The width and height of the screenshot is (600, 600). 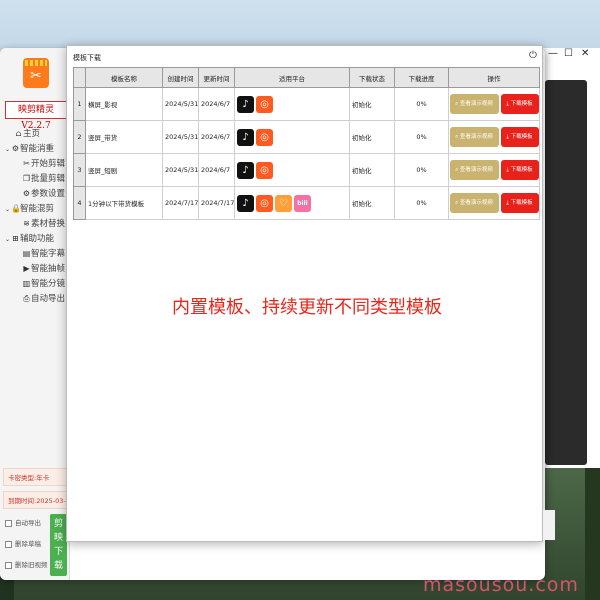 What do you see at coordinates (35, 477) in the screenshot?
I see `card-type-label: 卡密类型:年卡` at bounding box center [35, 477].